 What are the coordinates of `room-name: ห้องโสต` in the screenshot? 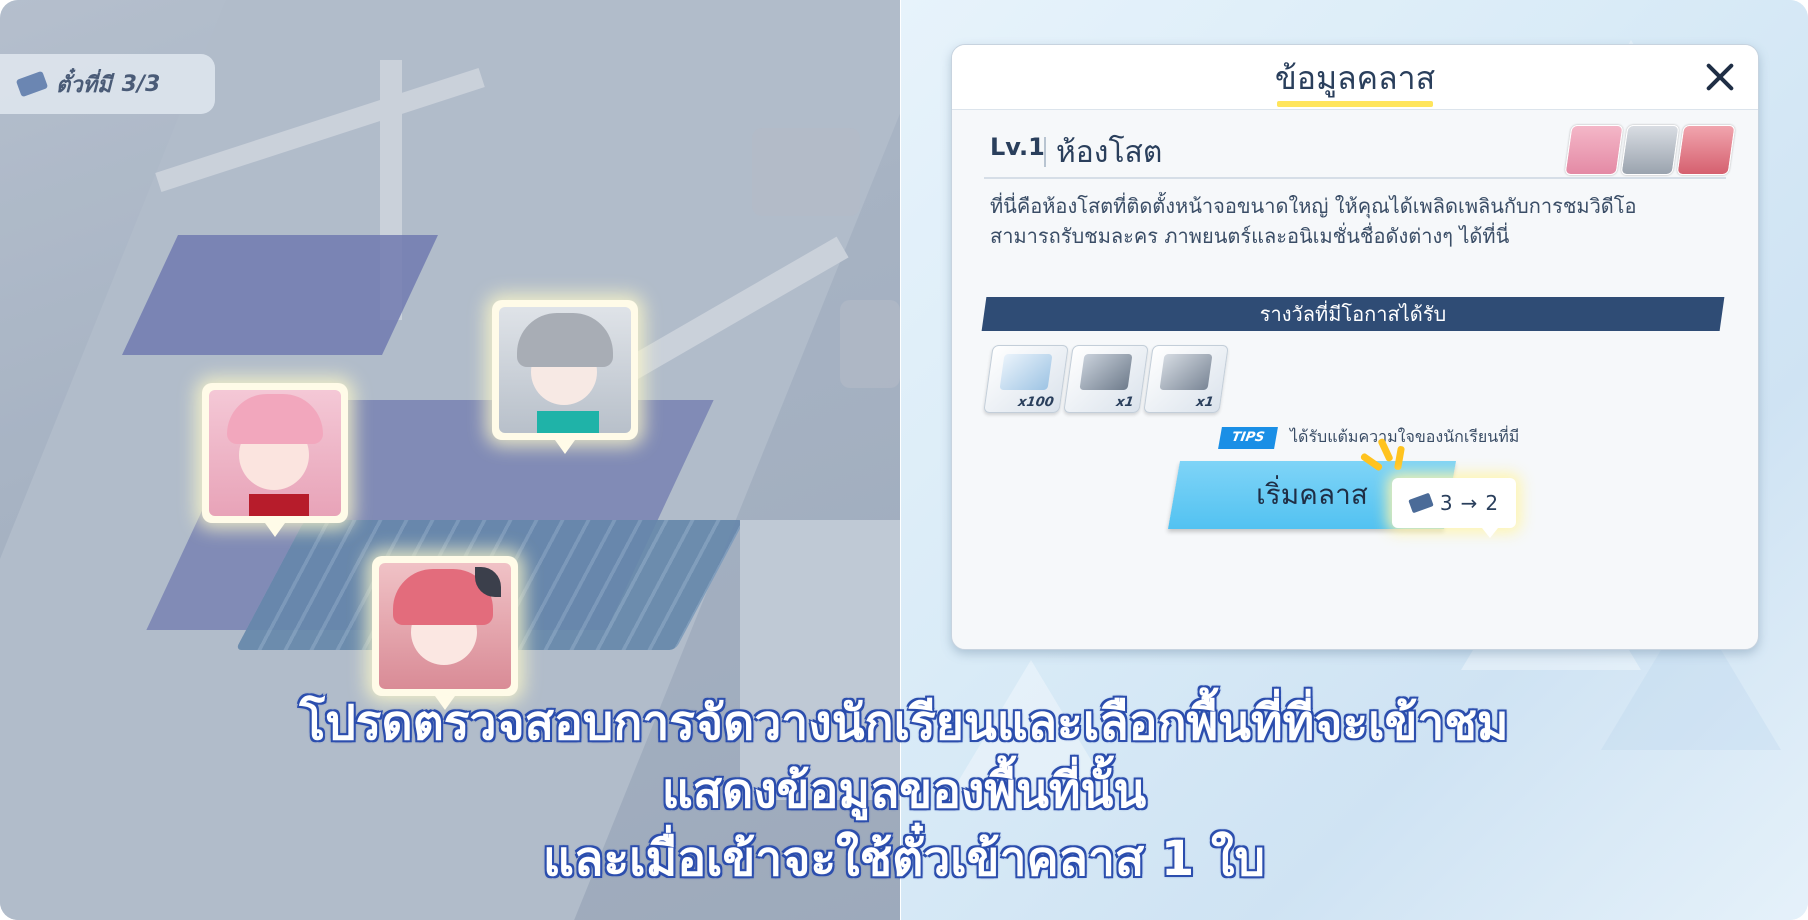 It's located at (1109, 152).